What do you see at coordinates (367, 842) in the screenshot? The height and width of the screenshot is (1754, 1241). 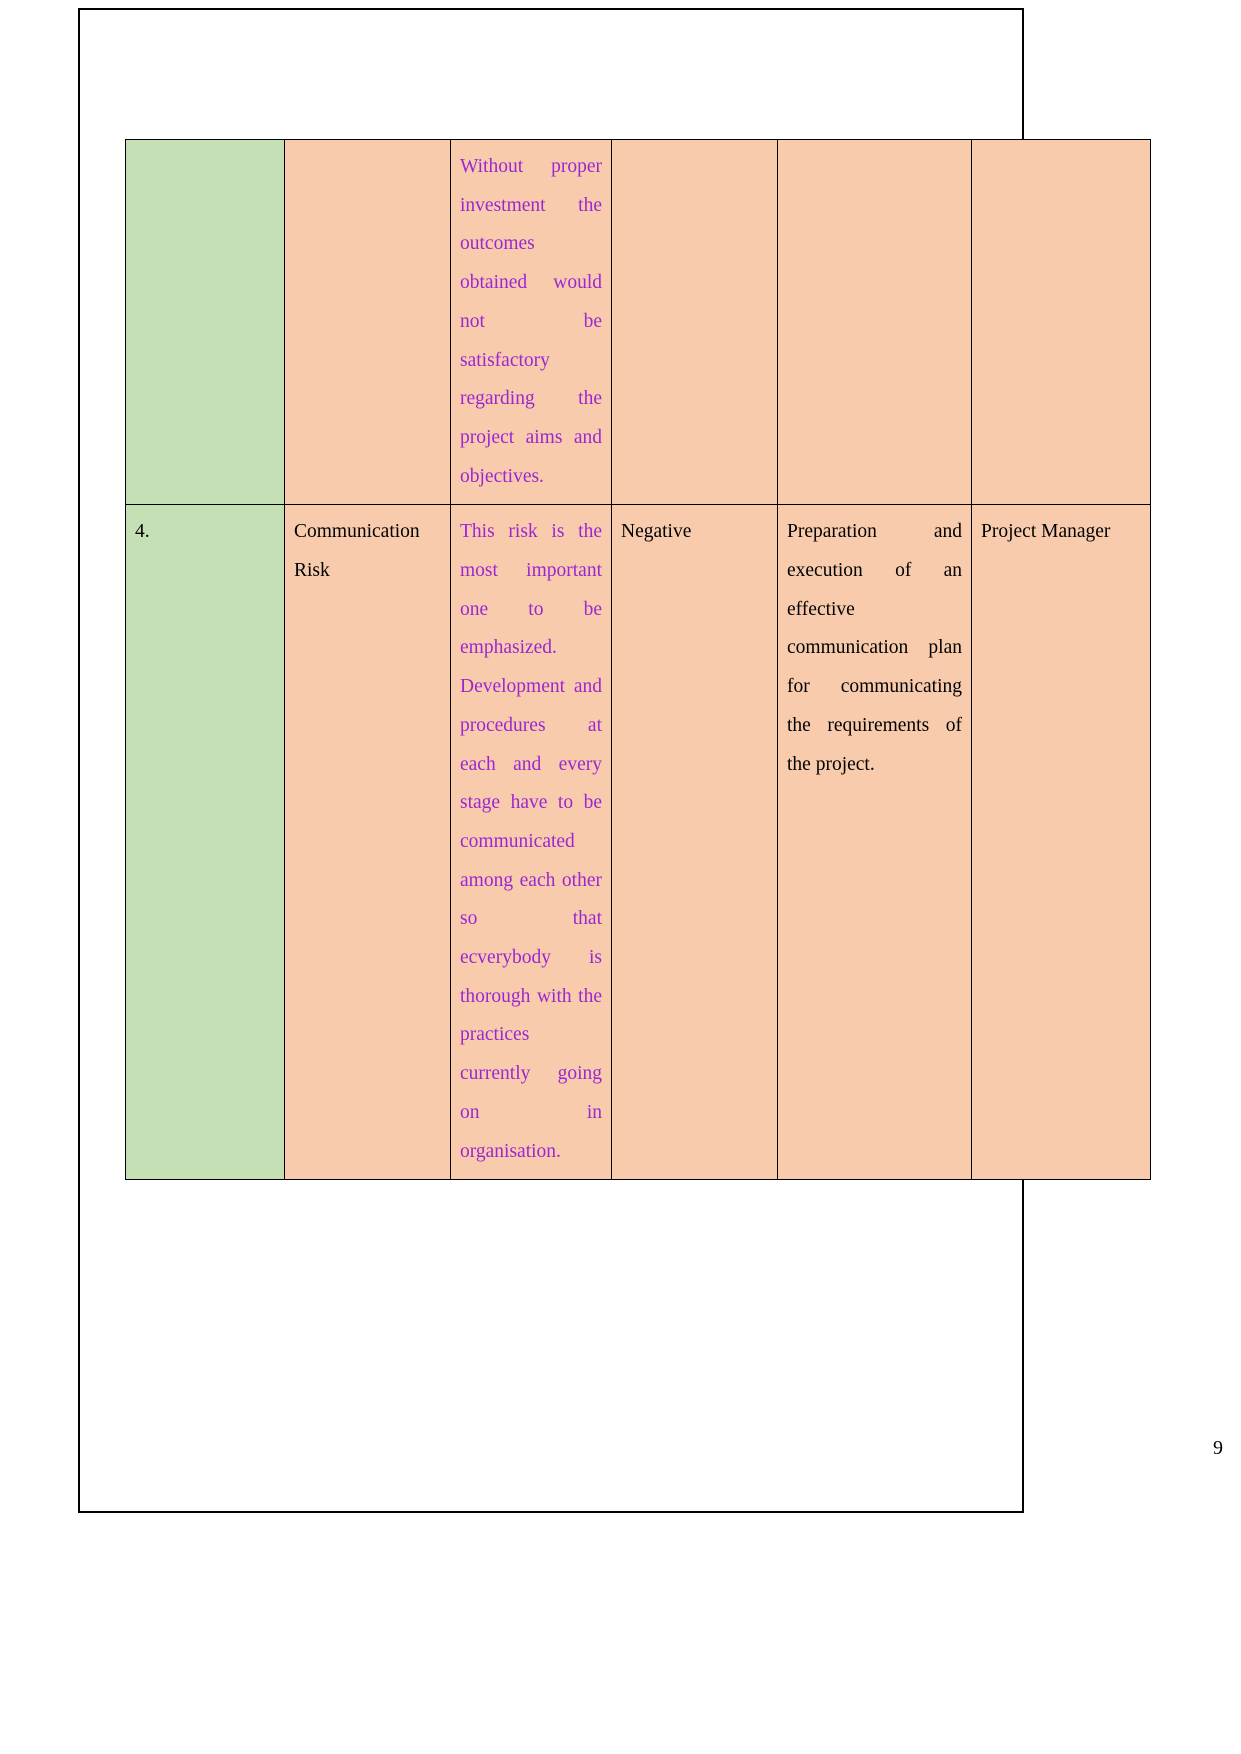 I see `cell-risk-name: Communication Risk` at bounding box center [367, 842].